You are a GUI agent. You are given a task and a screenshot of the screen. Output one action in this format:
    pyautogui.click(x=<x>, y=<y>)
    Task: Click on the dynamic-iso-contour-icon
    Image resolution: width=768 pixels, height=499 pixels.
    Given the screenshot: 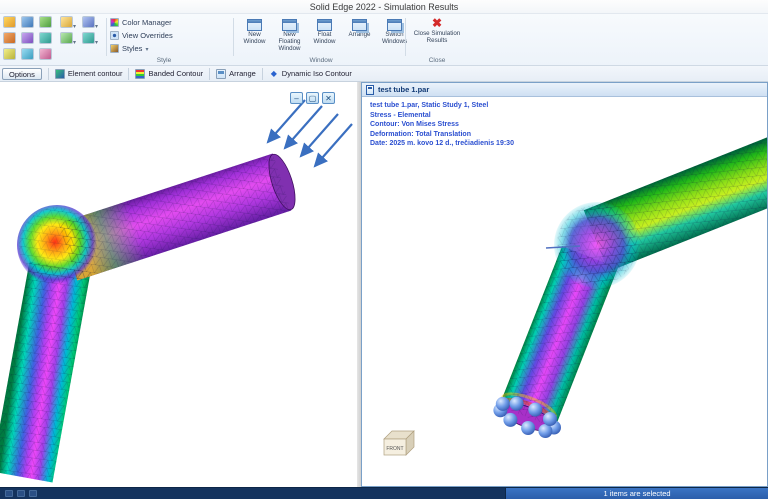 What is the action you would take?
    pyautogui.click(x=274, y=73)
    